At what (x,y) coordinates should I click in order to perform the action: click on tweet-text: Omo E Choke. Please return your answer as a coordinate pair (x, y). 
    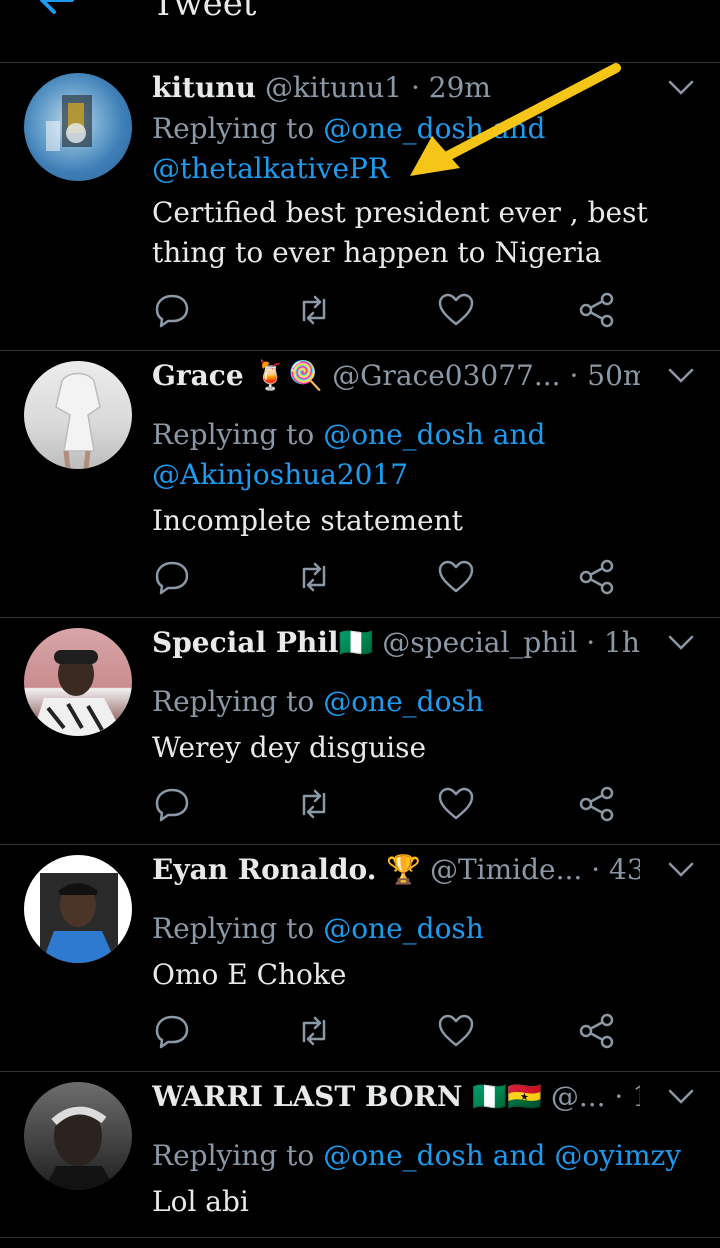
    Looking at the image, I should click on (249, 975).